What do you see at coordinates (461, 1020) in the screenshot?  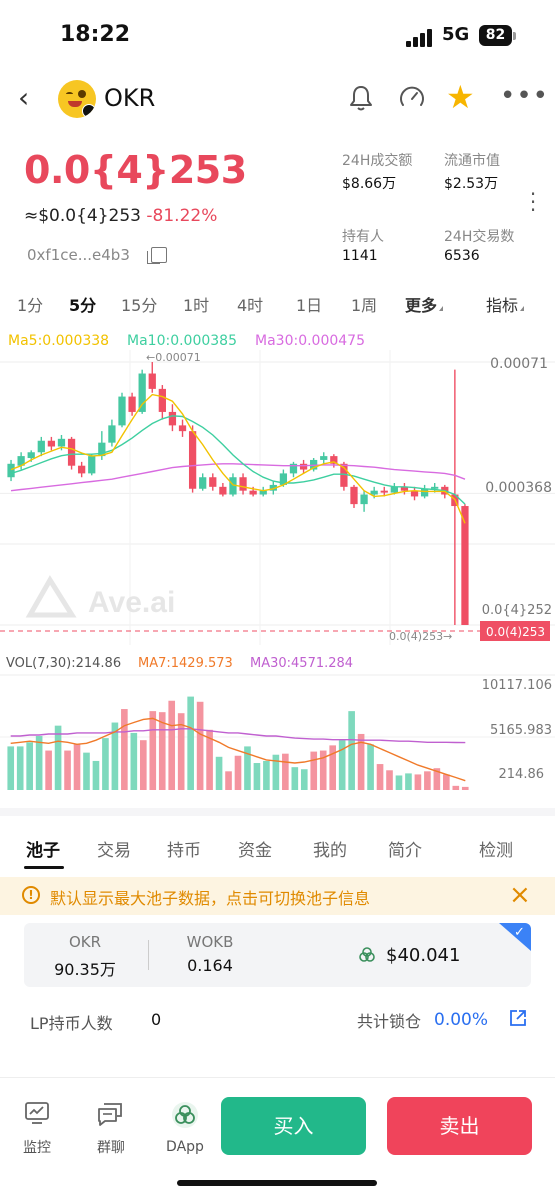 I see `locked-value: 0.00%` at bounding box center [461, 1020].